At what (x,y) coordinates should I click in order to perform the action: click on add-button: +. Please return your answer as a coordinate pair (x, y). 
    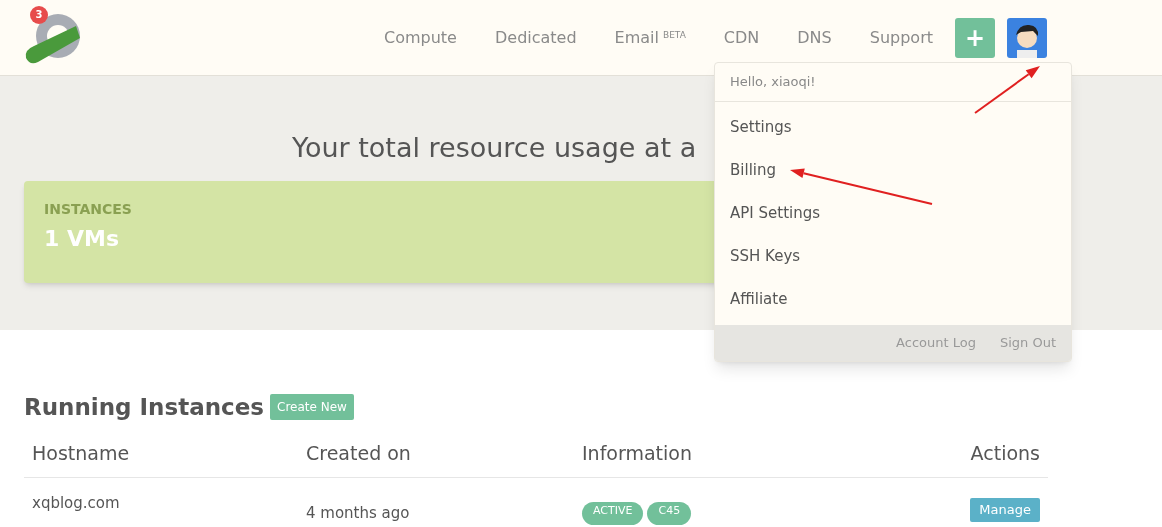
    Looking at the image, I should click on (975, 37).